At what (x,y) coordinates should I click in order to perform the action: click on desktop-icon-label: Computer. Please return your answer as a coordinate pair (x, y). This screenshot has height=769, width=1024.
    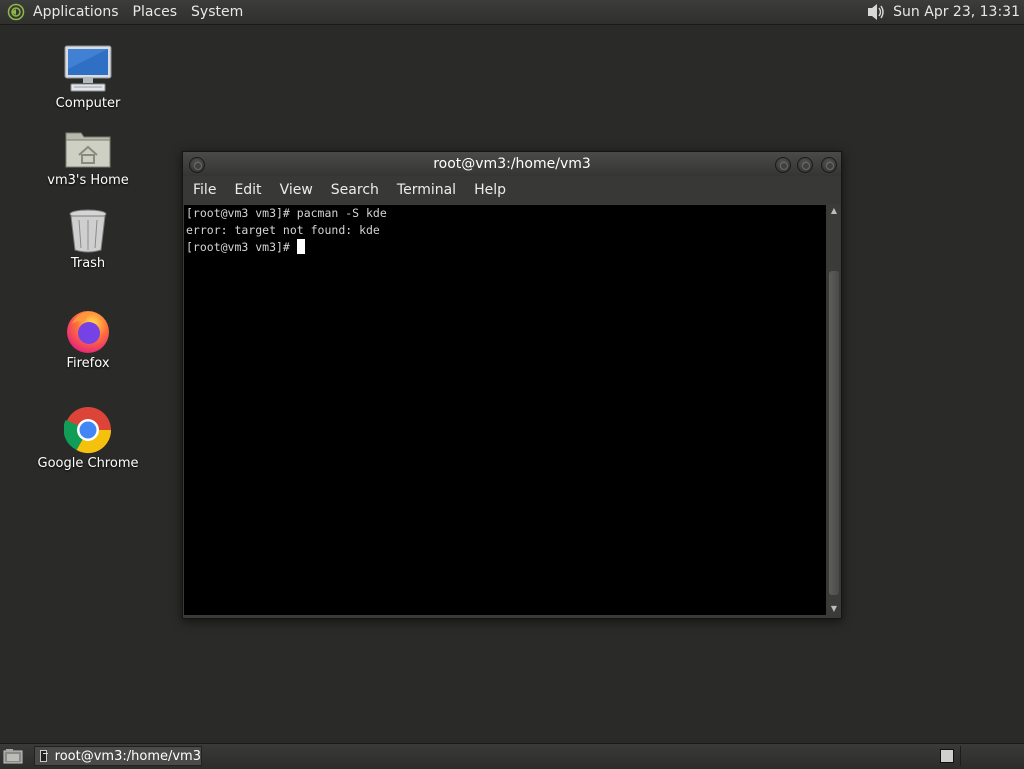
    Looking at the image, I should click on (88, 103).